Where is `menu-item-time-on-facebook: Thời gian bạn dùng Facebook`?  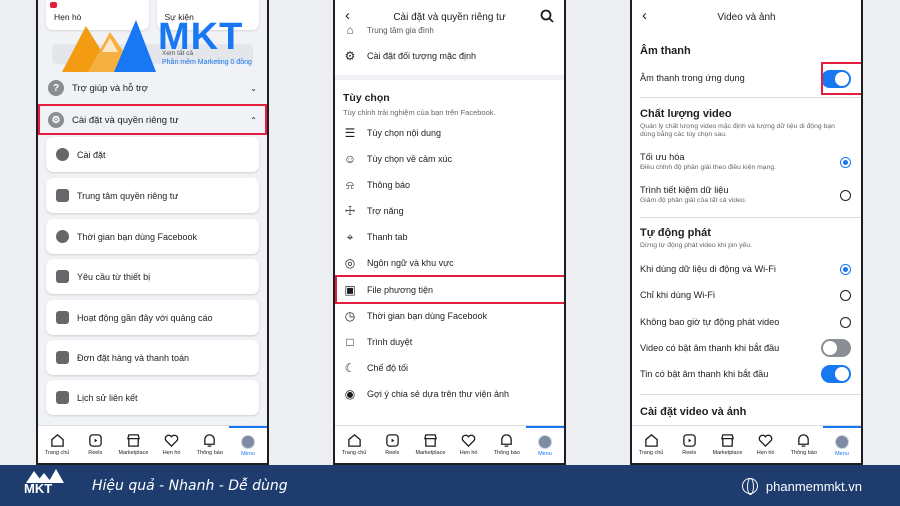 menu-item-time-on-facebook: Thời gian bạn dùng Facebook is located at coordinates (152, 236).